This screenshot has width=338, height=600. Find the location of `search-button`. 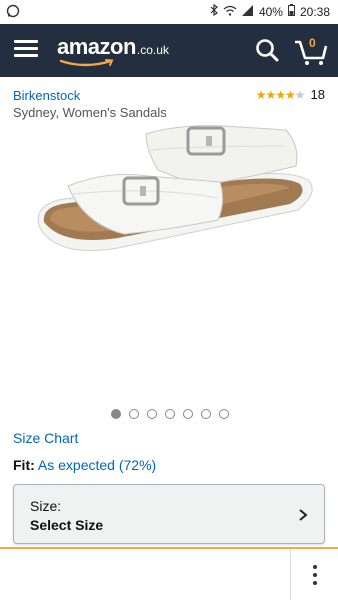

search-button is located at coordinates (268, 51).